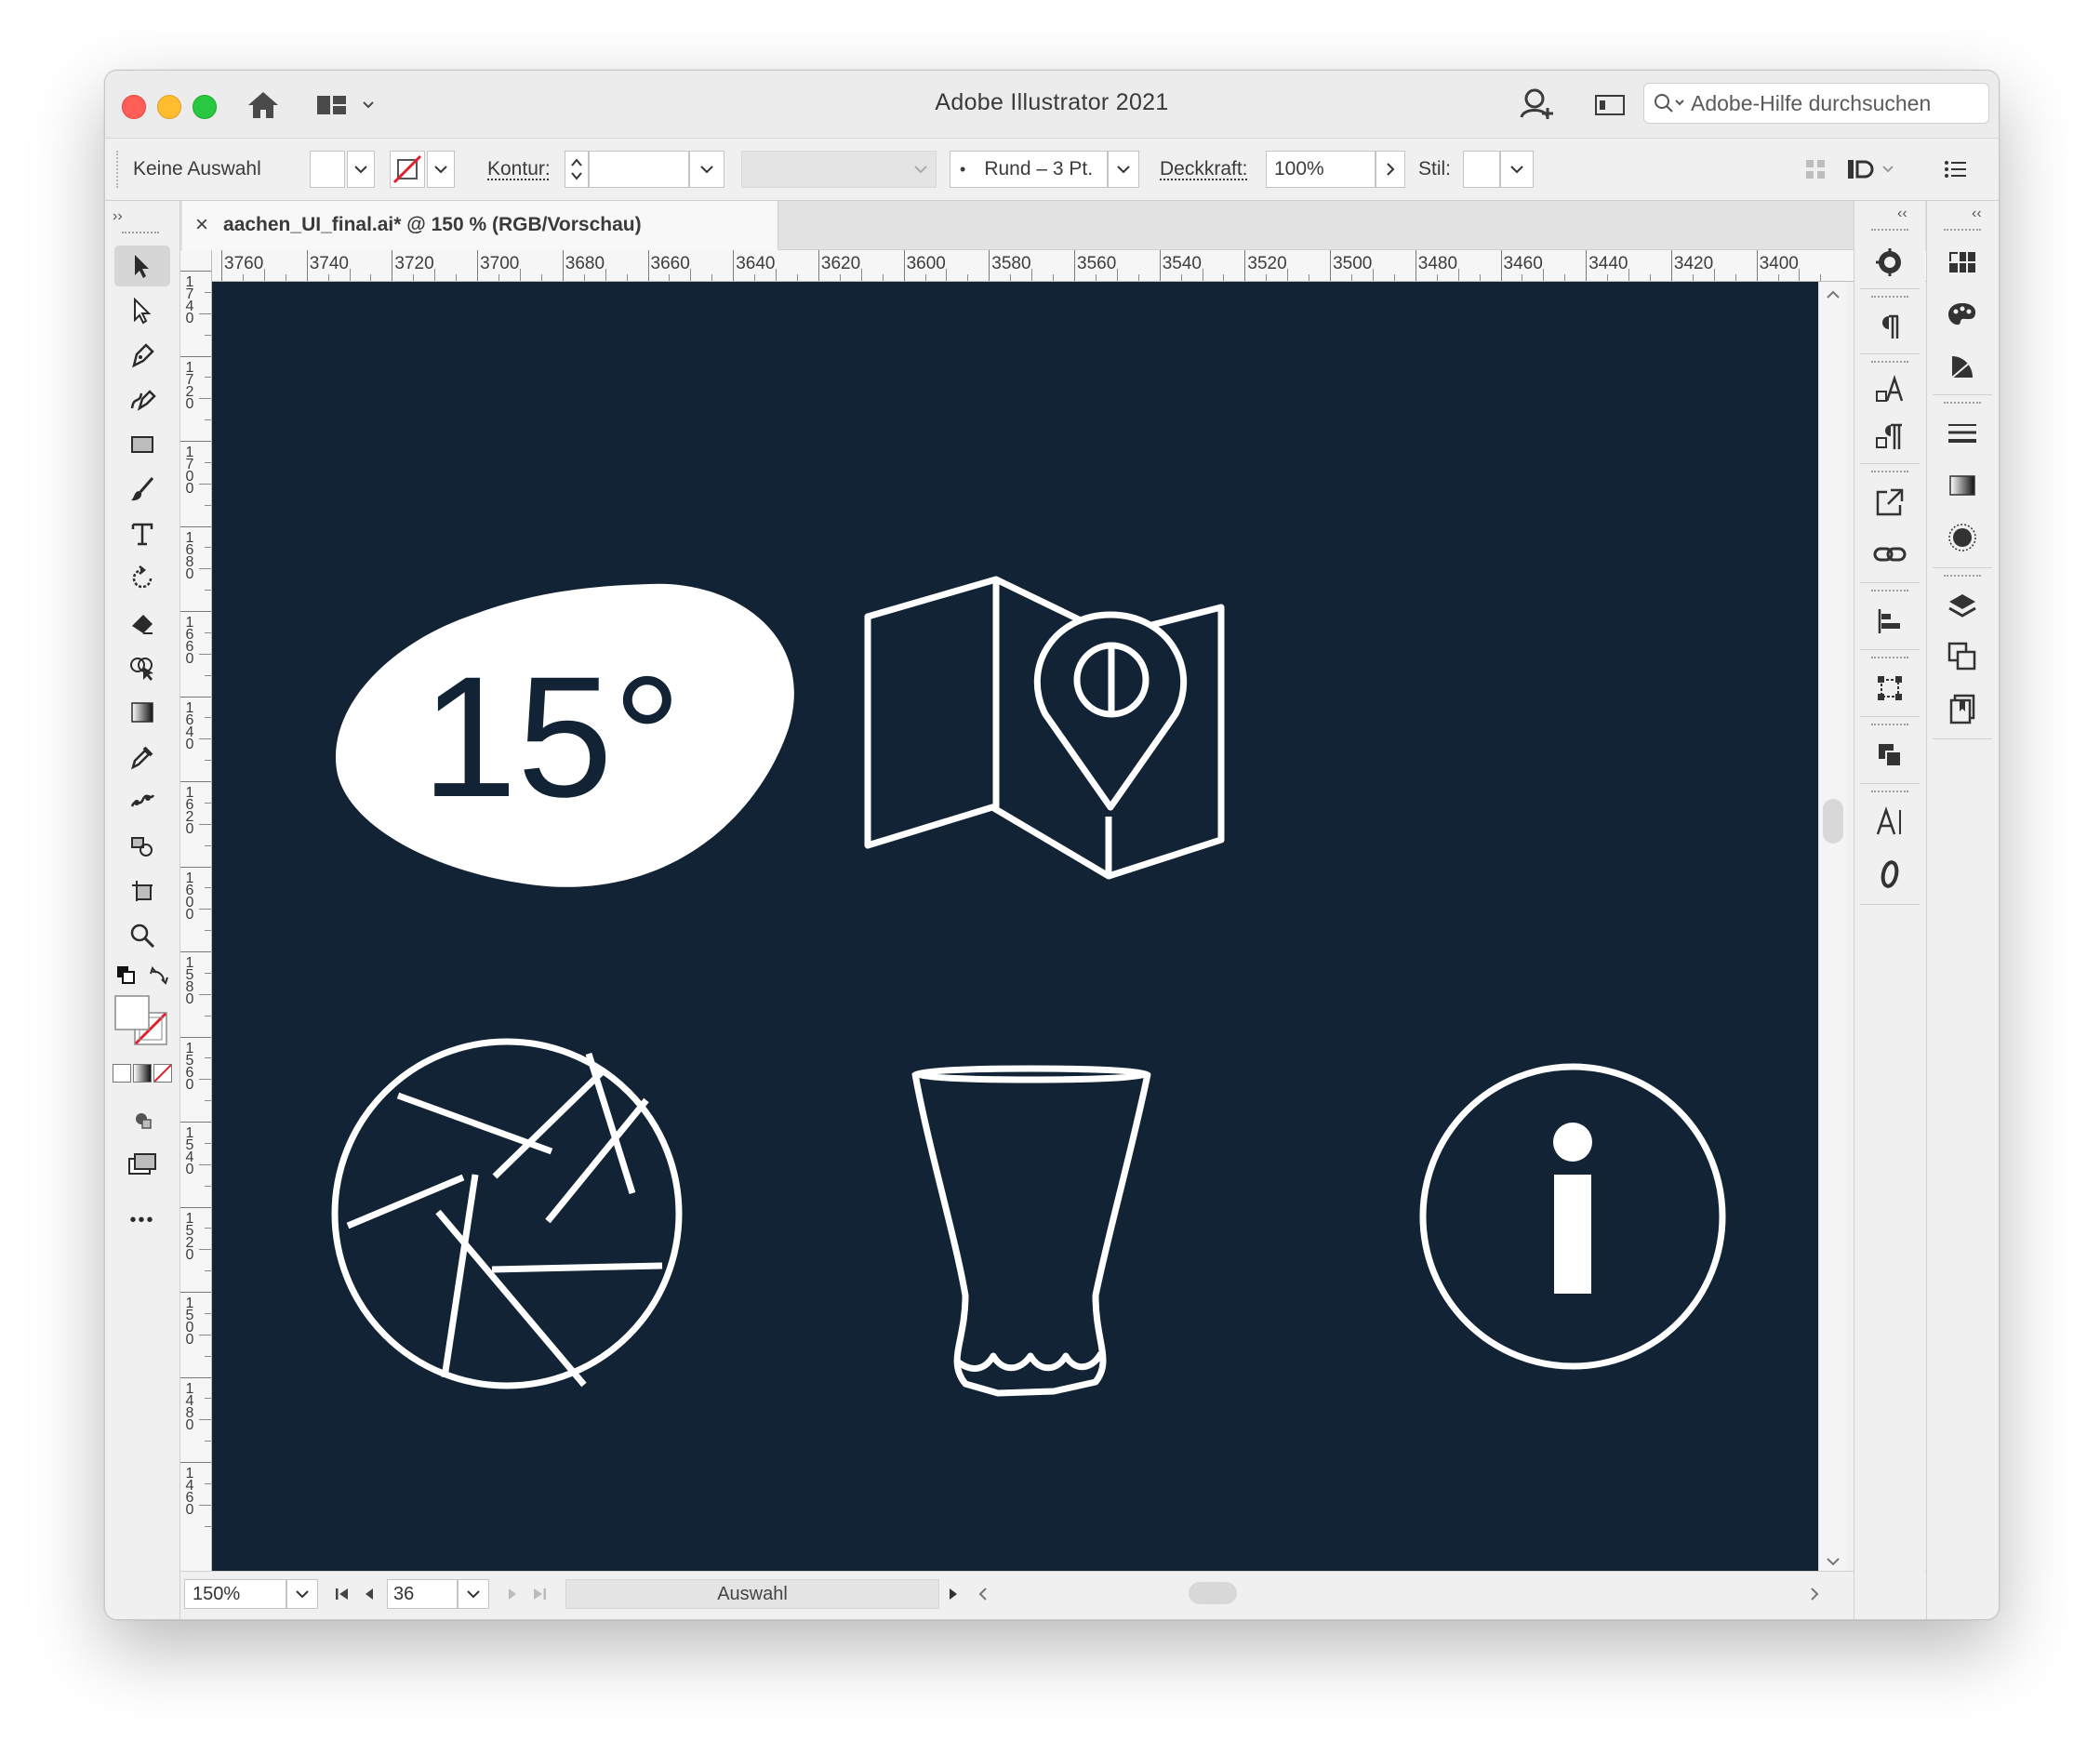 This screenshot has width=2100, height=1754. Describe the element at coordinates (141, 234) in the screenshot. I see `toolbar-grip` at that location.